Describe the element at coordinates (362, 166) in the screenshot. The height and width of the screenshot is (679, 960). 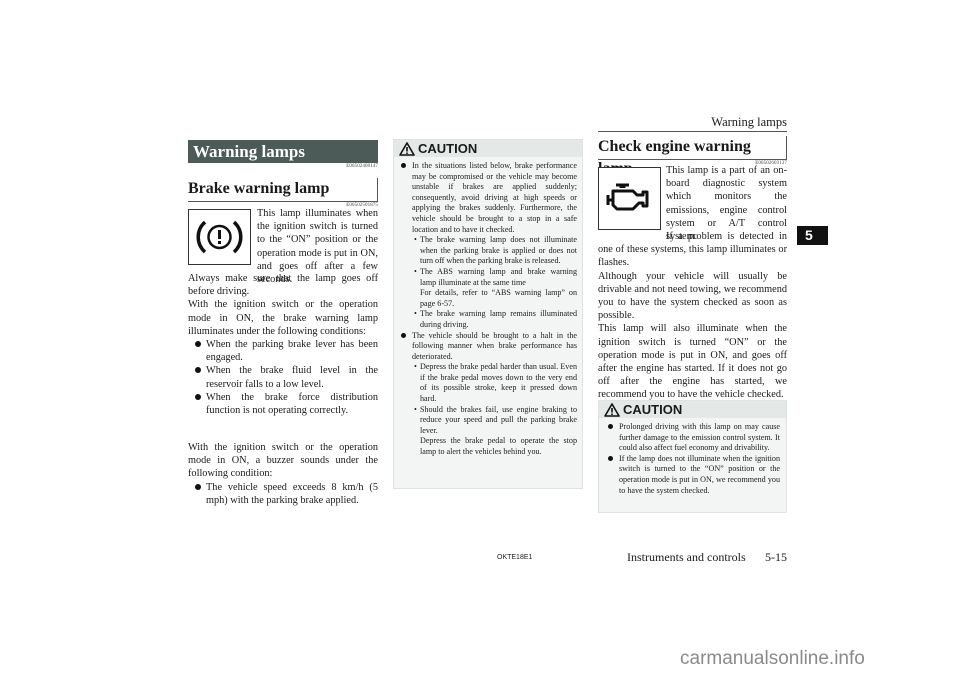
I see `section-code: E00502400147` at that location.